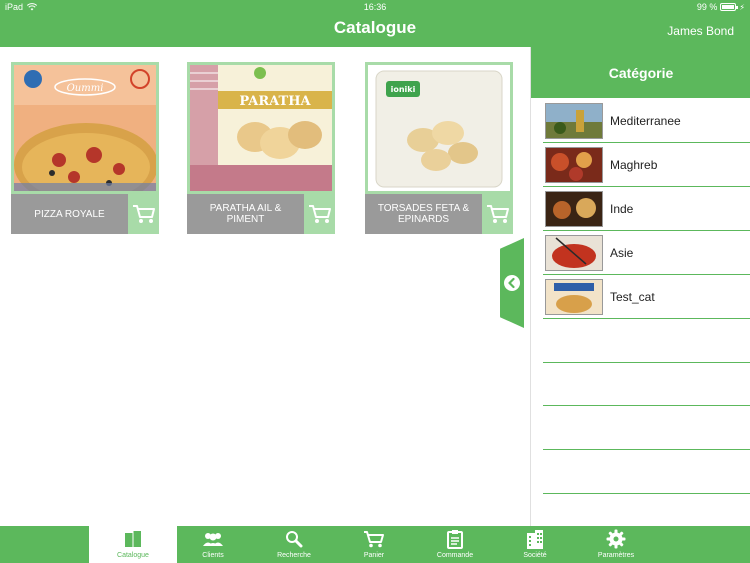 The width and height of the screenshot is (750, 563). I want to click on product-image: ioniki, so click(439, 128).